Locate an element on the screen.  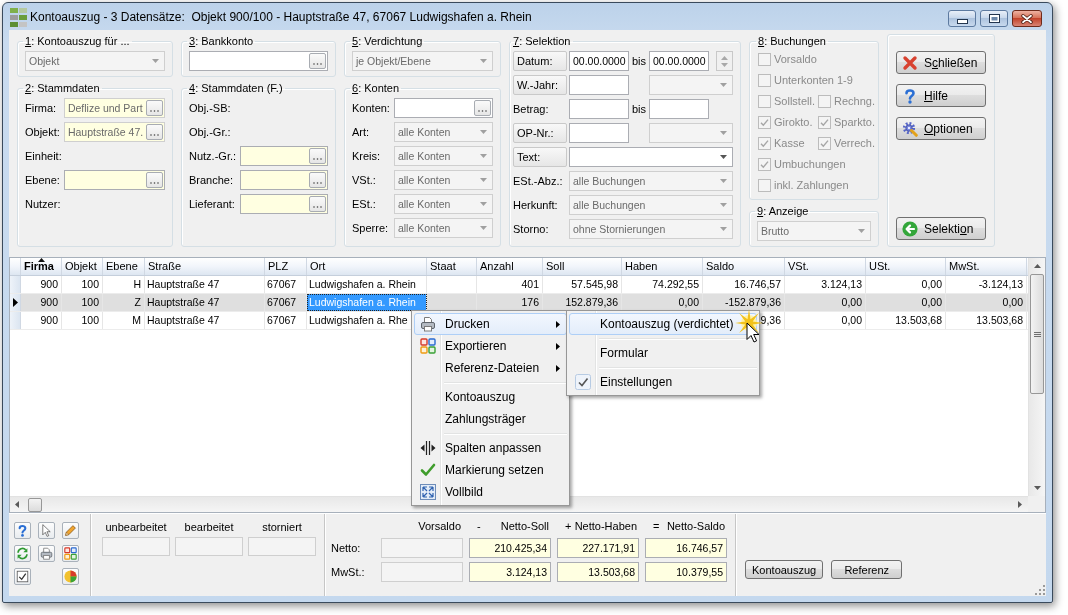
column-header: Objekt is located at coordinates (82, 266).